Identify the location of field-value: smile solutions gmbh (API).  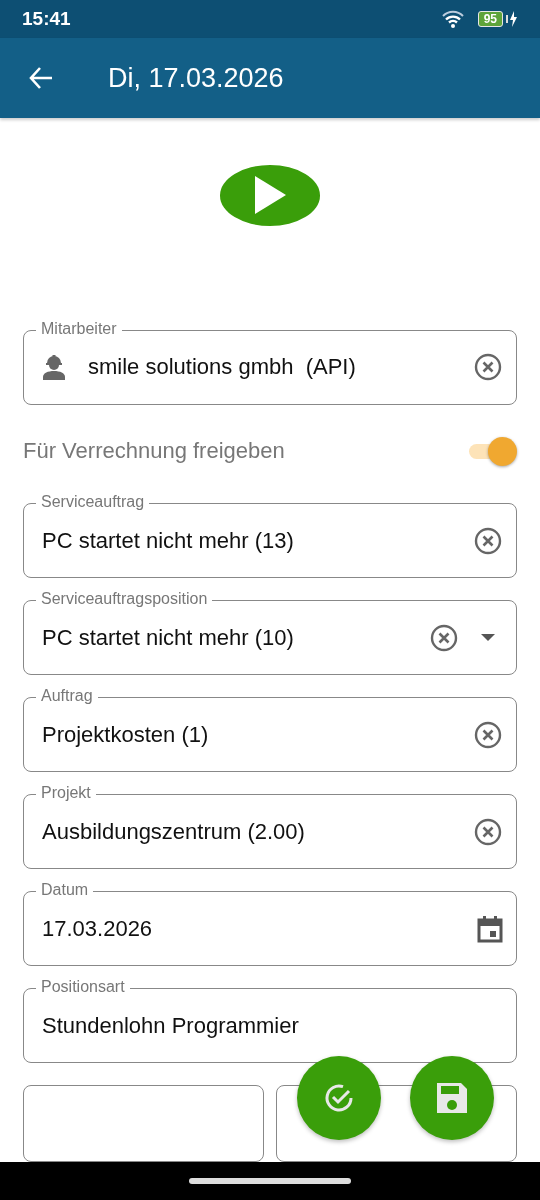
(222, 367).